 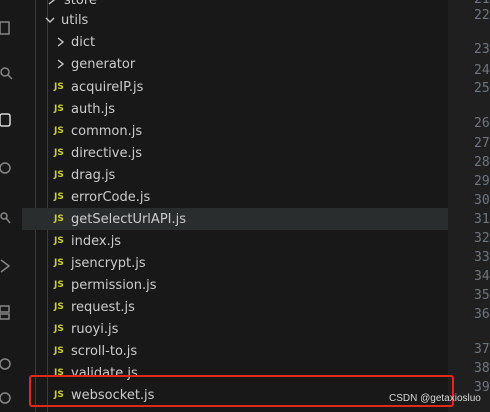 What do you see at coordinates (7, 28) in the screenshot?
I see `files-icon` at bounding box center [7, 28].